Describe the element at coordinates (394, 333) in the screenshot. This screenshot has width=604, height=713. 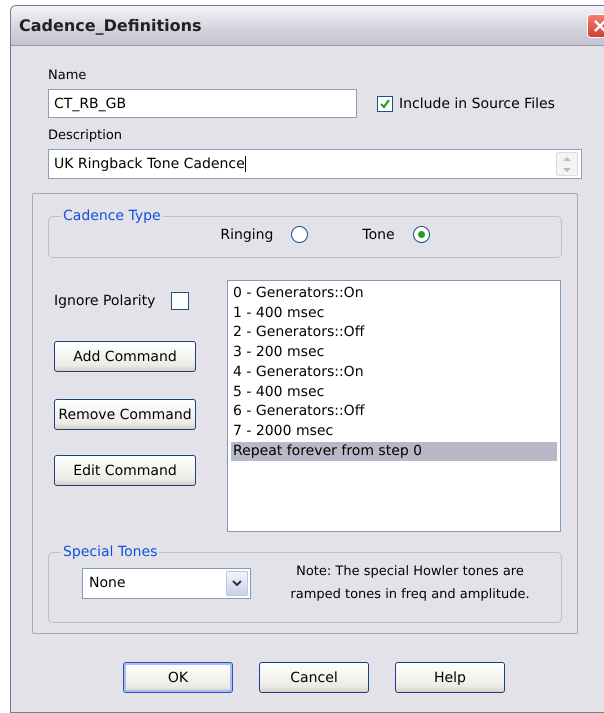
I see `list-item: 2 - Generators::Off` at that location.